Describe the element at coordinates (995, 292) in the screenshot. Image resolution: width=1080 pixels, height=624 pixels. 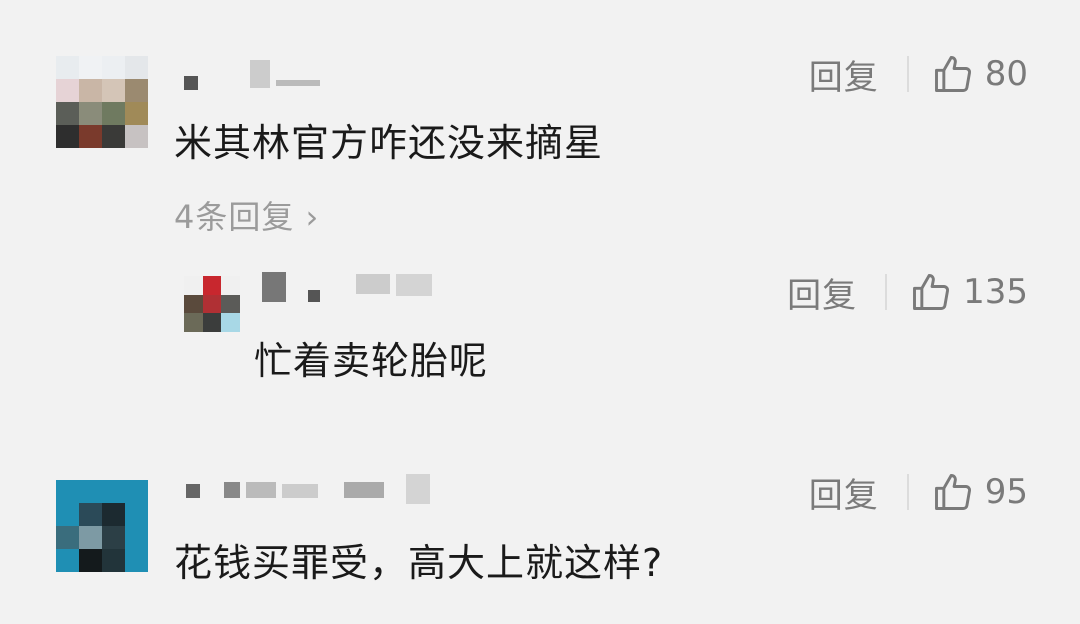
I see `like-count: 135` at that location.